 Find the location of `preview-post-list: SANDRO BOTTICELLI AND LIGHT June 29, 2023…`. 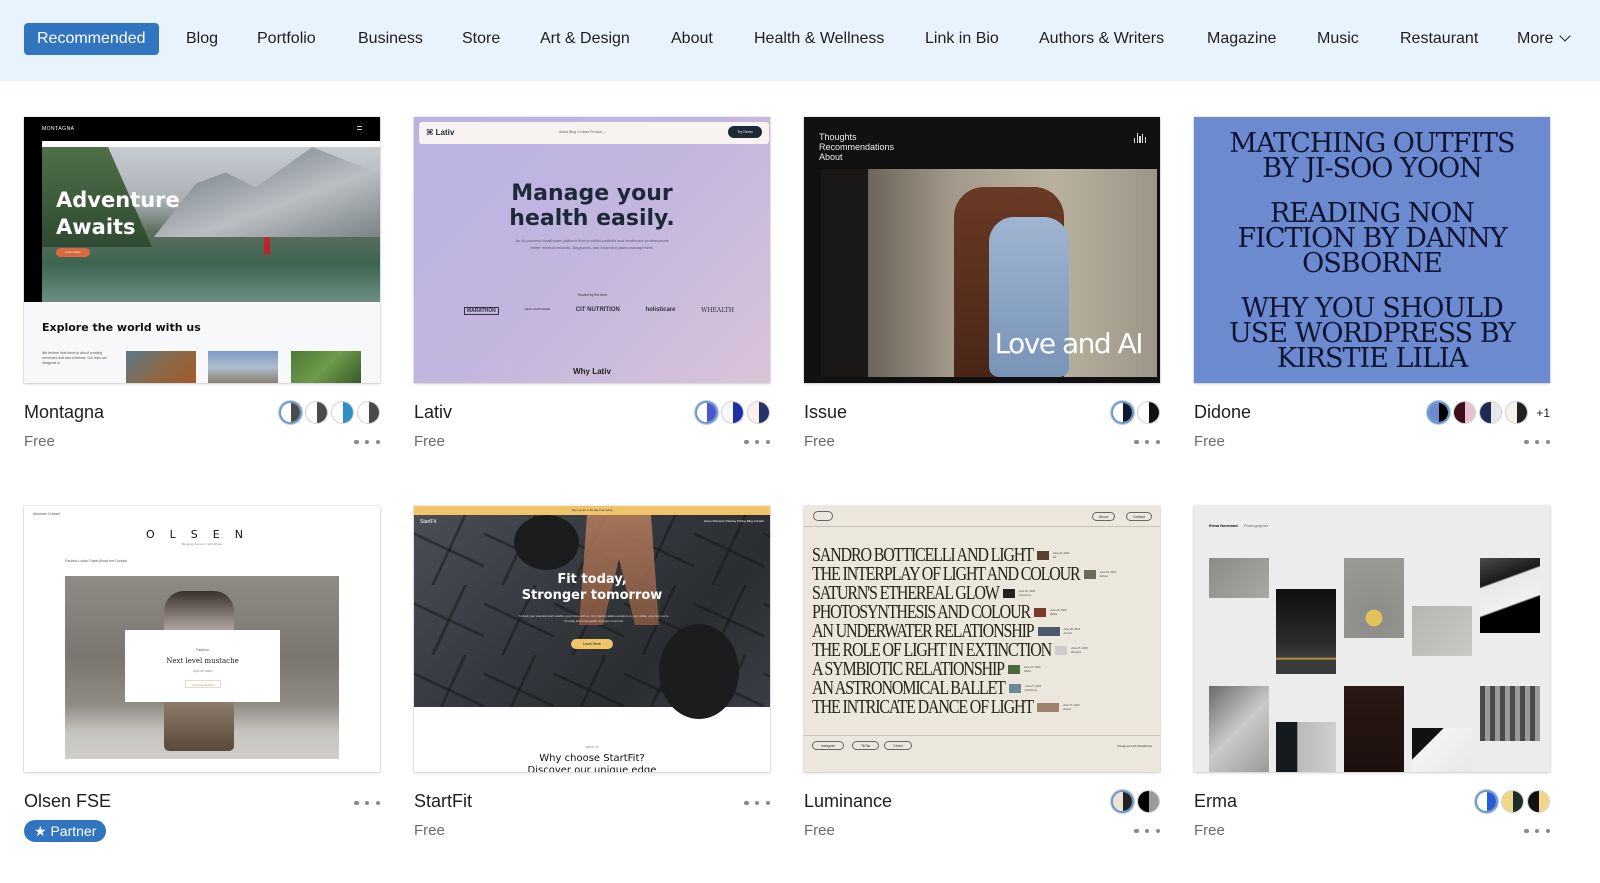

preview-post-list: SANDRO BOTTICELLI AND LIGHT June 29, 2023… is located at coordinates (975, 631).